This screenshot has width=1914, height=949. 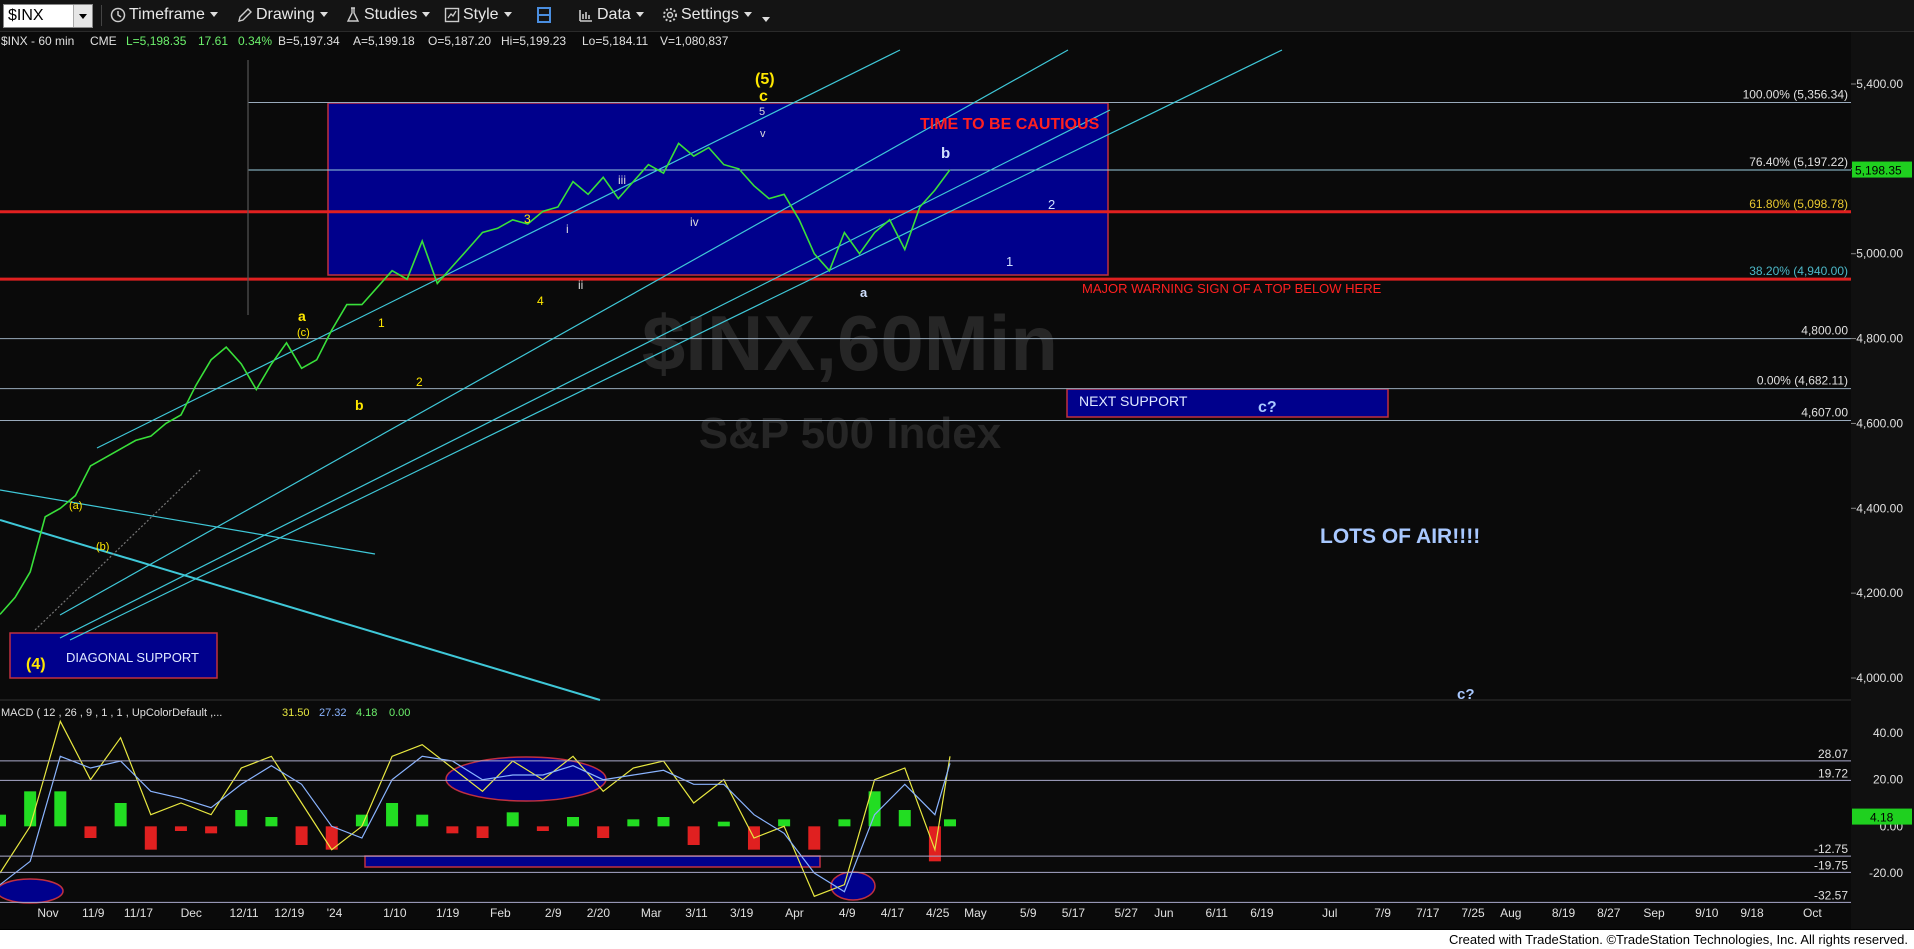 I want to click on watermark-symbol: $INX,60Min, so click(x=850, y=343).